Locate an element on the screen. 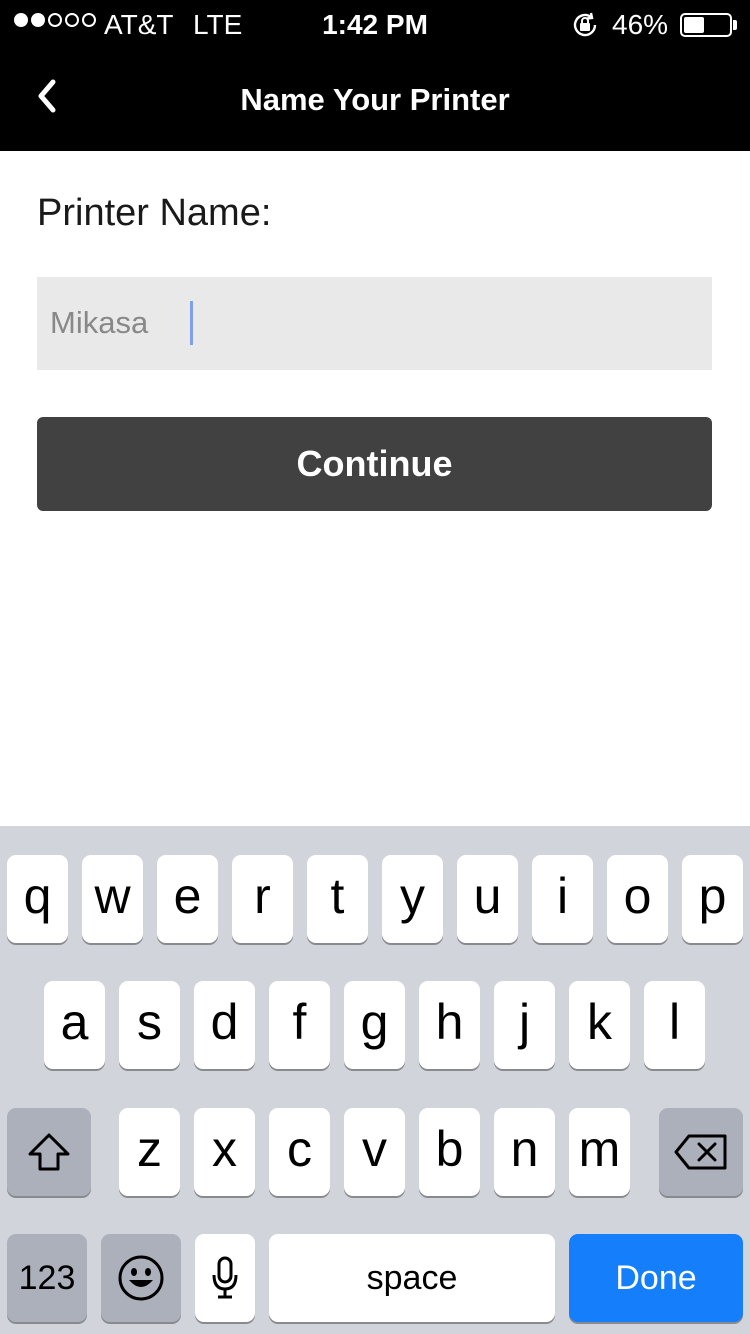 This screenshot has width=750, height=1334. key-i: i is located at coordinates (562, 899).